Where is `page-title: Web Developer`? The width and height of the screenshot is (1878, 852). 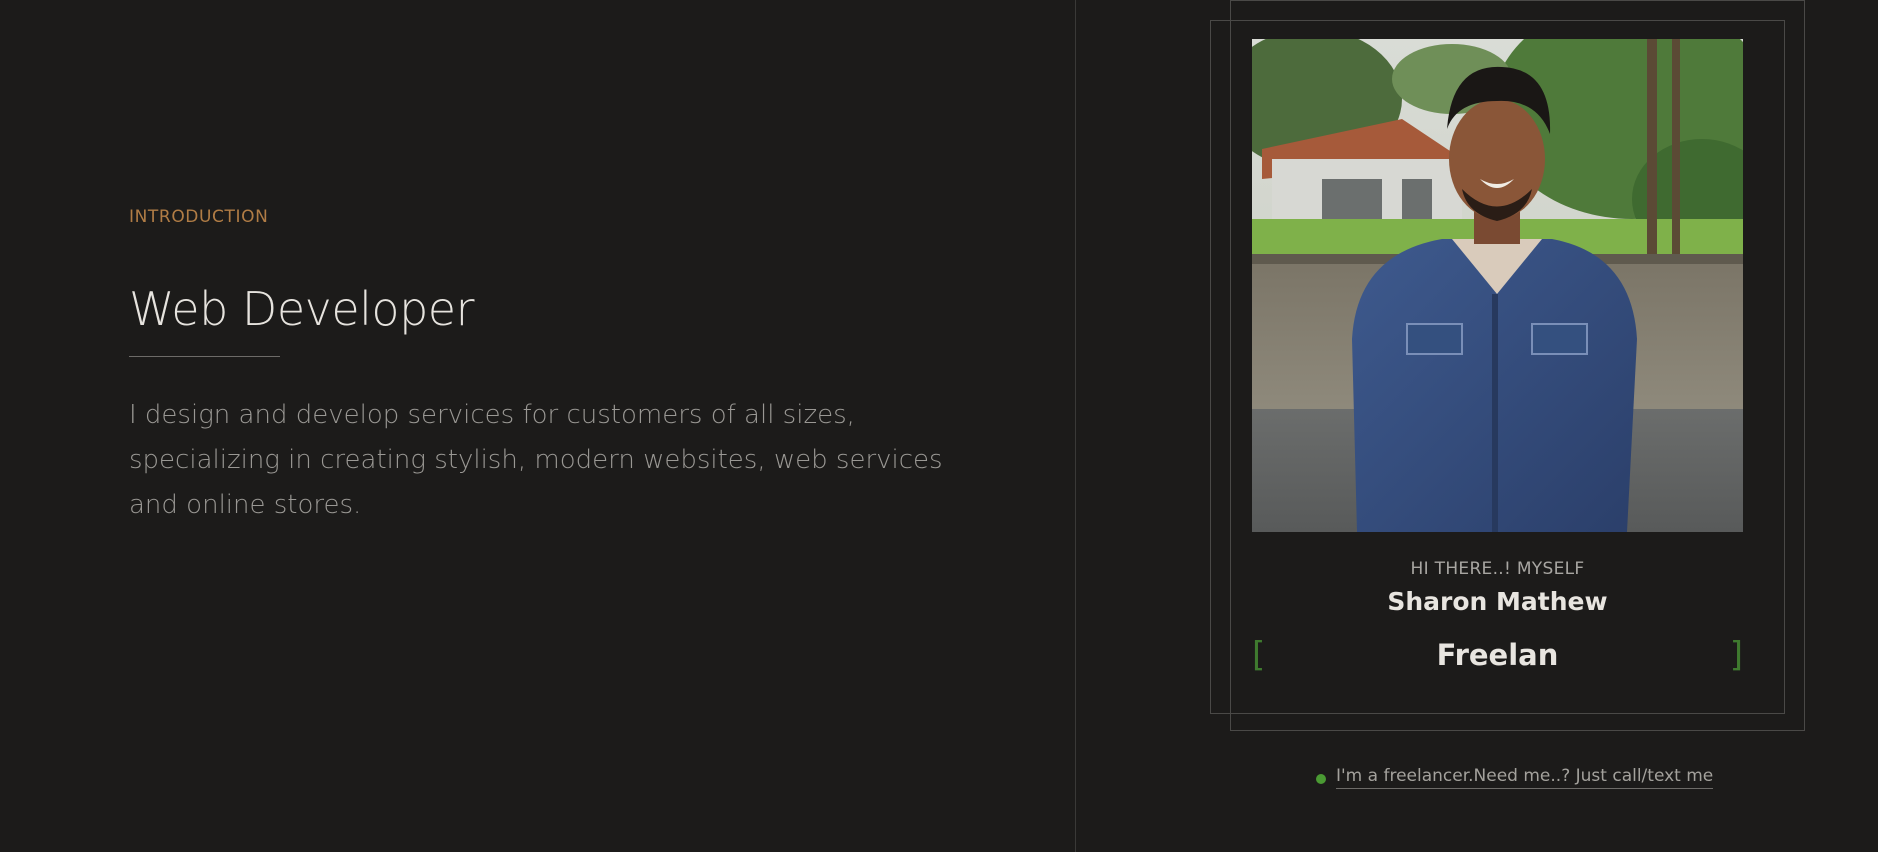
page-title: Web Developer is located at coordinates (302, 309).